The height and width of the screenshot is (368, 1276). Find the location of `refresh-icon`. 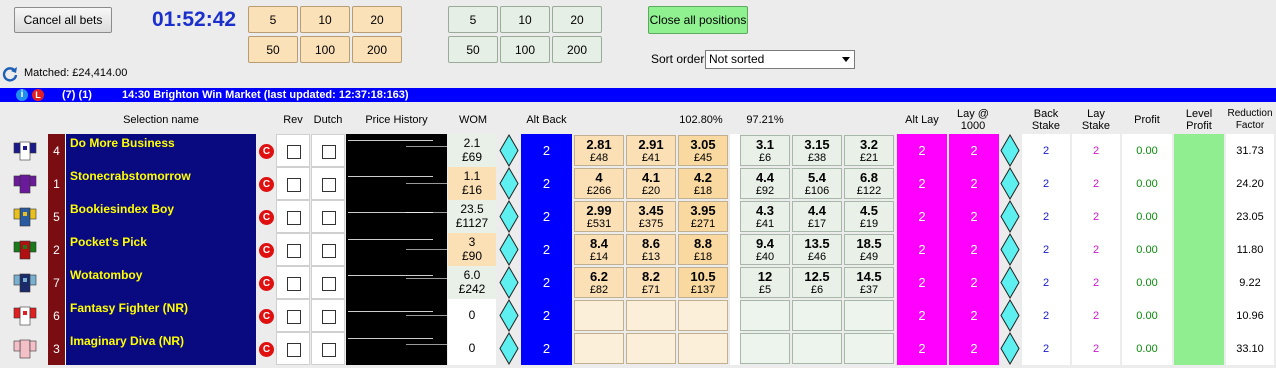

refresh-icon is located at coordinates (10, 74).